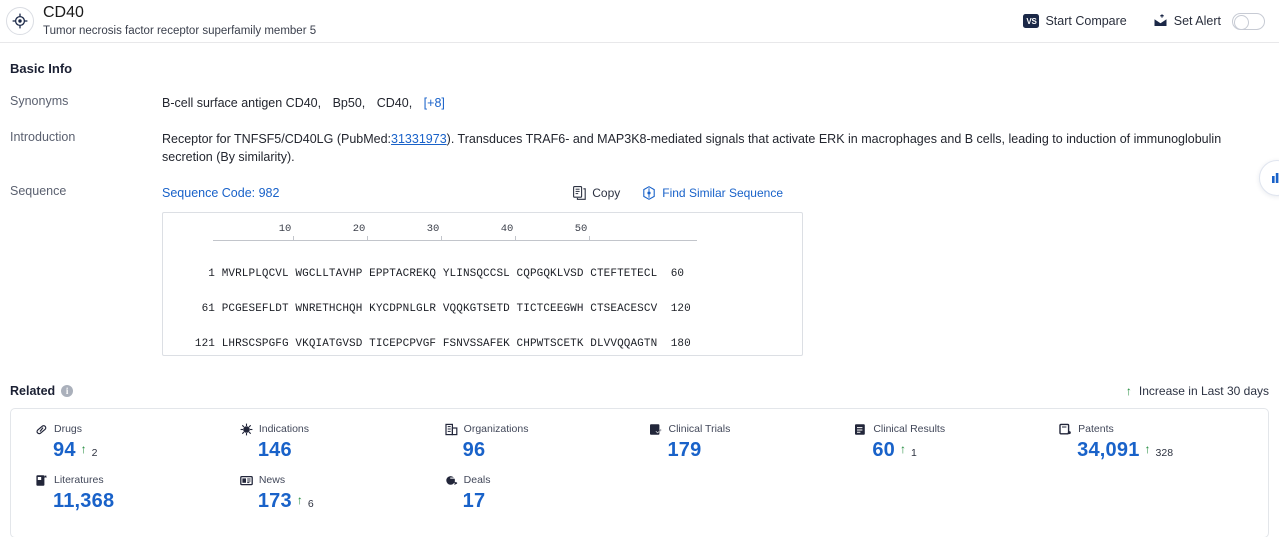 The image size is (1279, 537). What do you see at coordinates (1164, 452) in the screenshot?
I see `stat-delta: 328` at bounding box center [1164, 452].